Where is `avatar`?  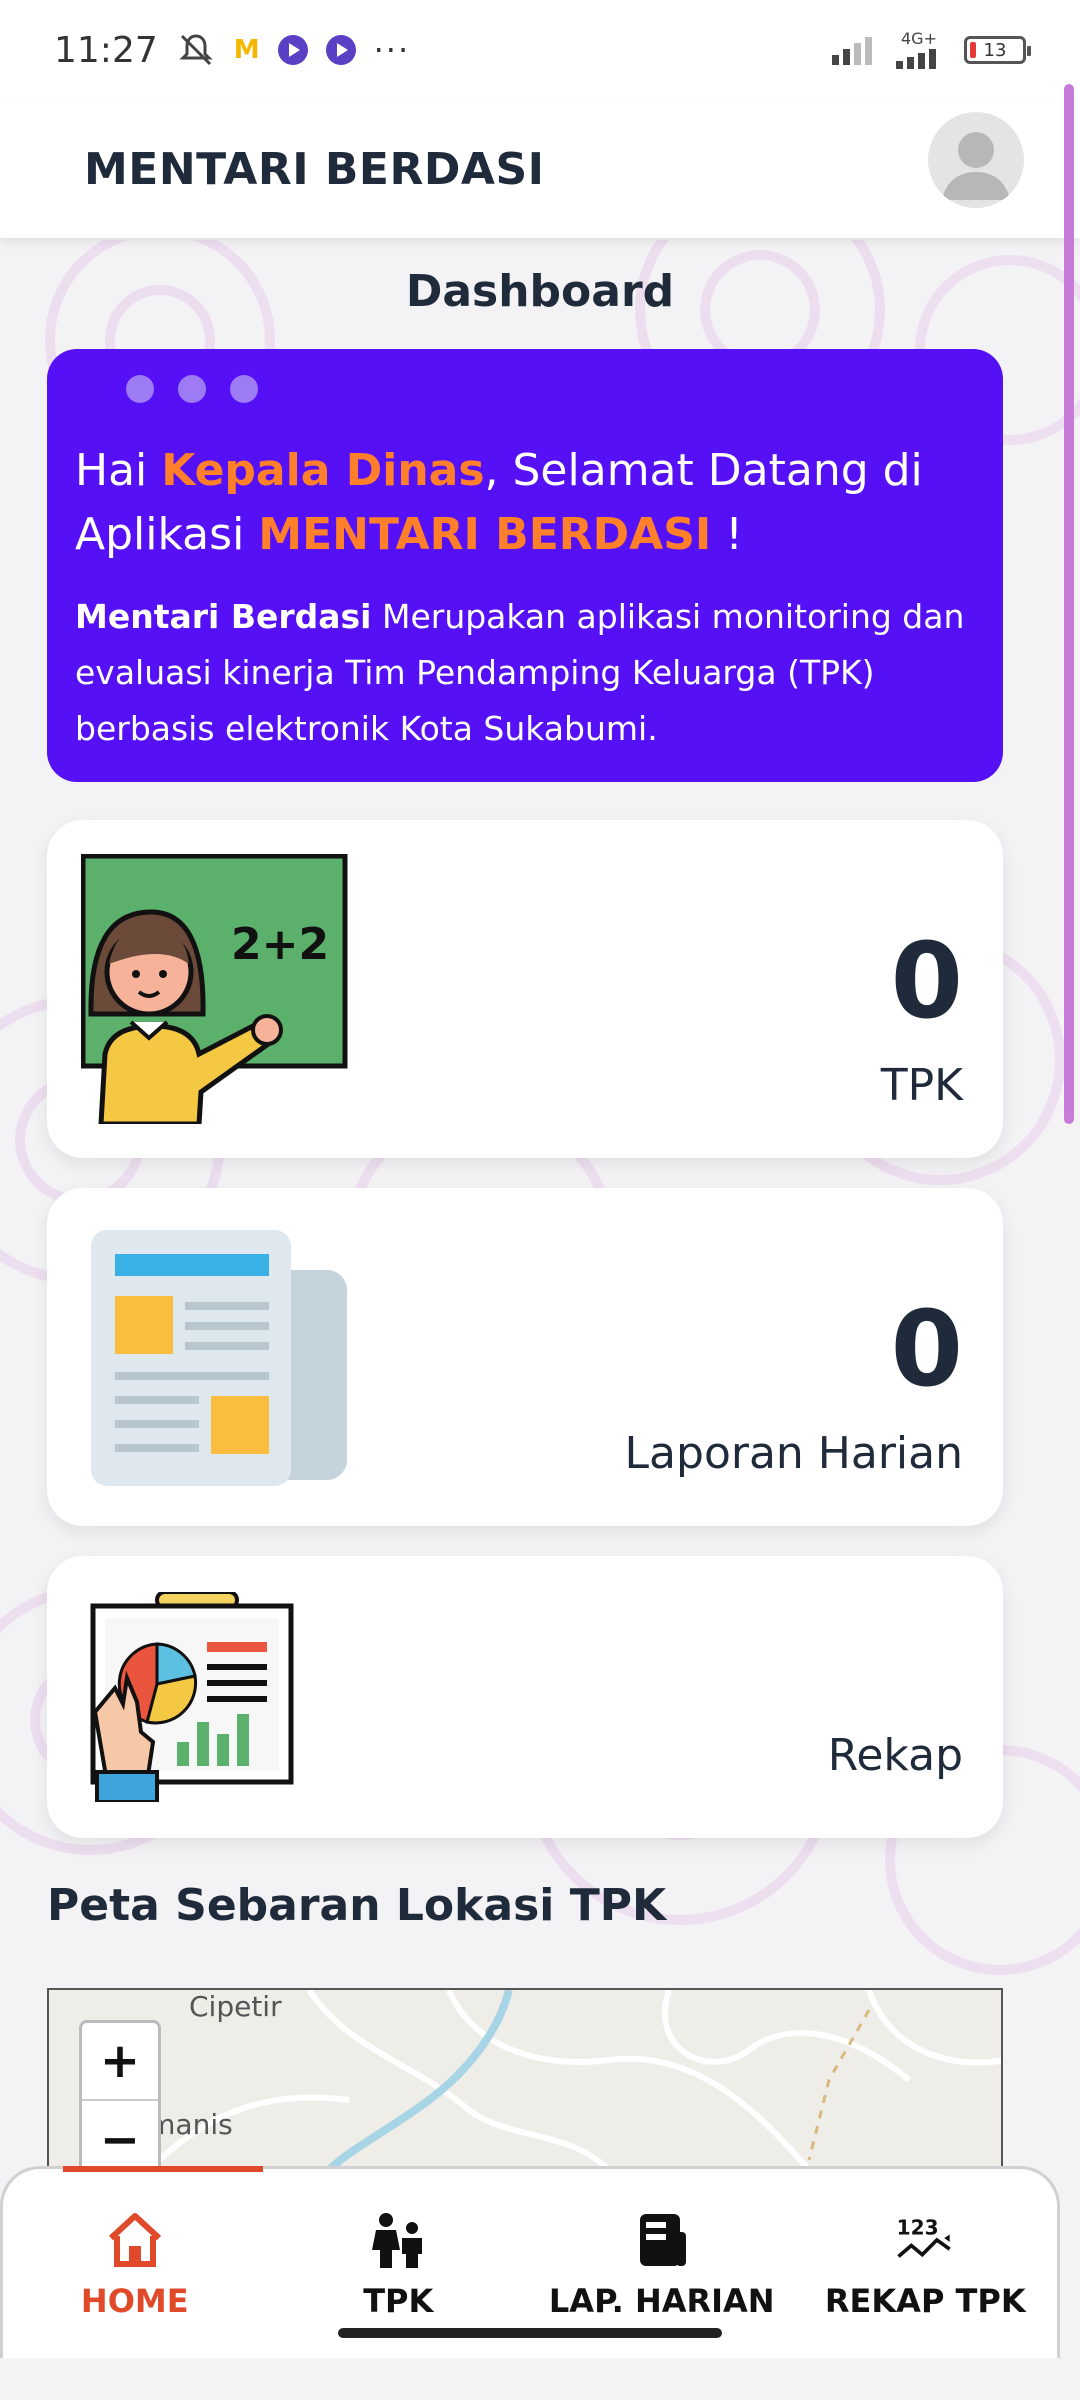
avatar is located at coordinates (976, 160).